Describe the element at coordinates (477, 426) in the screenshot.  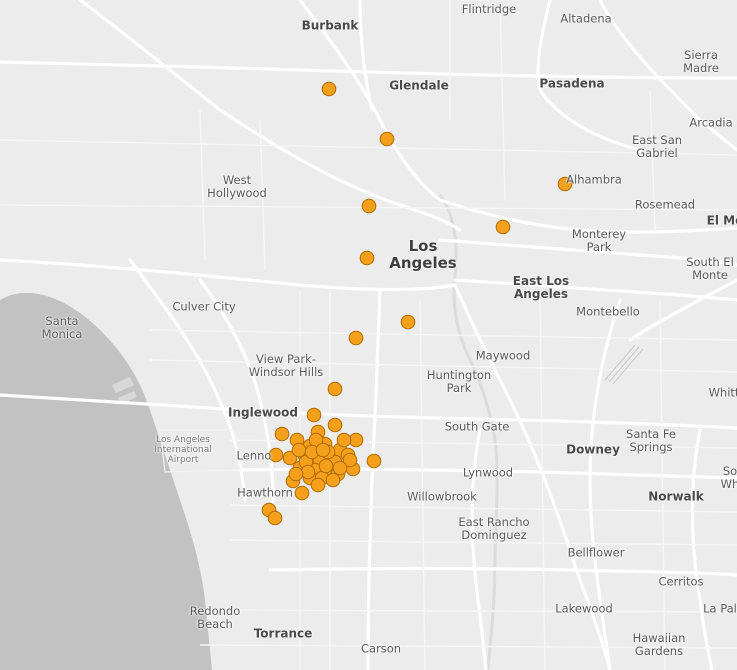
I see `label-south-gate: South Gate` at that location.